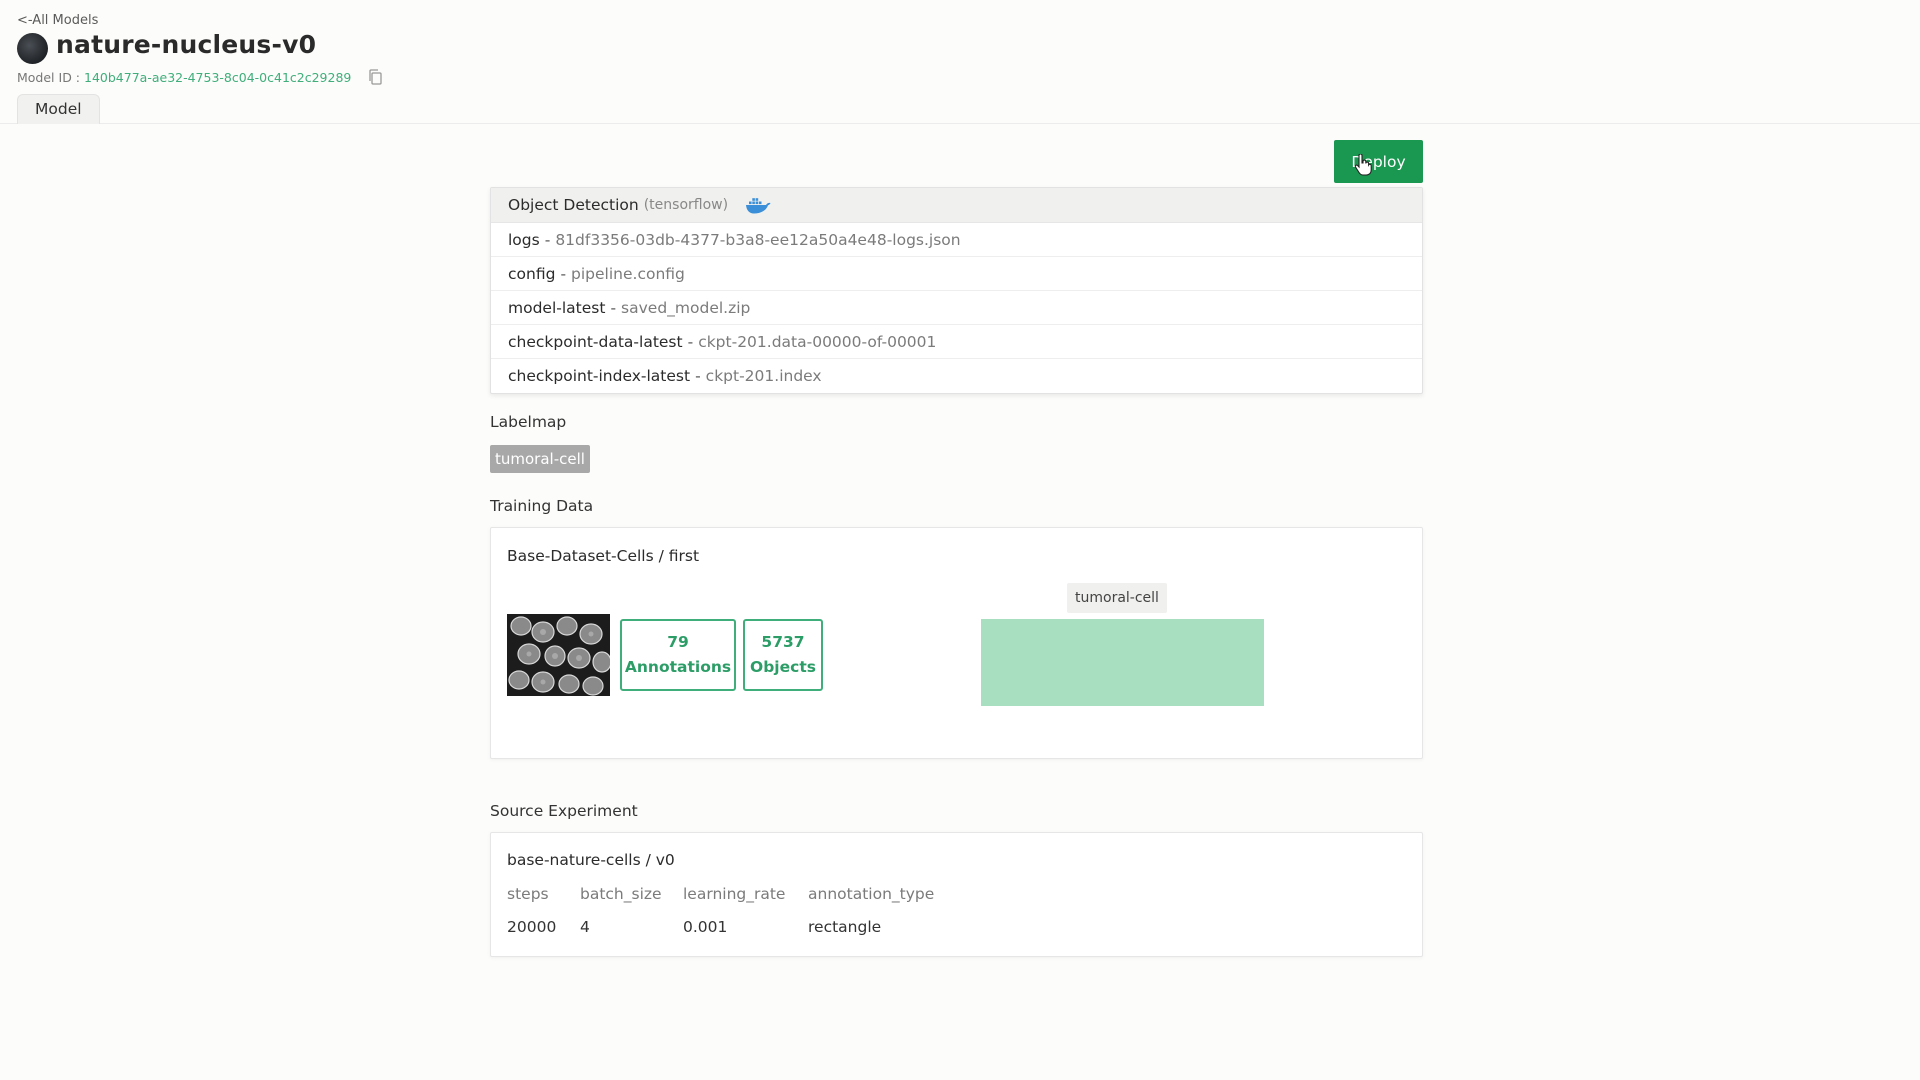 The width and height of the screenshot is (1920, 1080). I want to click on file-row-checkpoint-index-latest: checkpoint-index-latest - ckpt-201.index, so click(665, 376).